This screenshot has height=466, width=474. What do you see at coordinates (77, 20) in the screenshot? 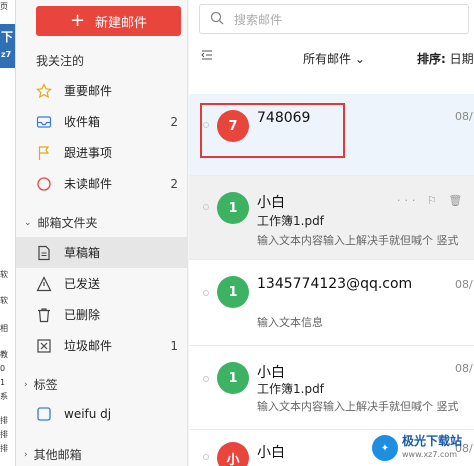
I see `plus-icon: +` at bounding box center [77, 20].